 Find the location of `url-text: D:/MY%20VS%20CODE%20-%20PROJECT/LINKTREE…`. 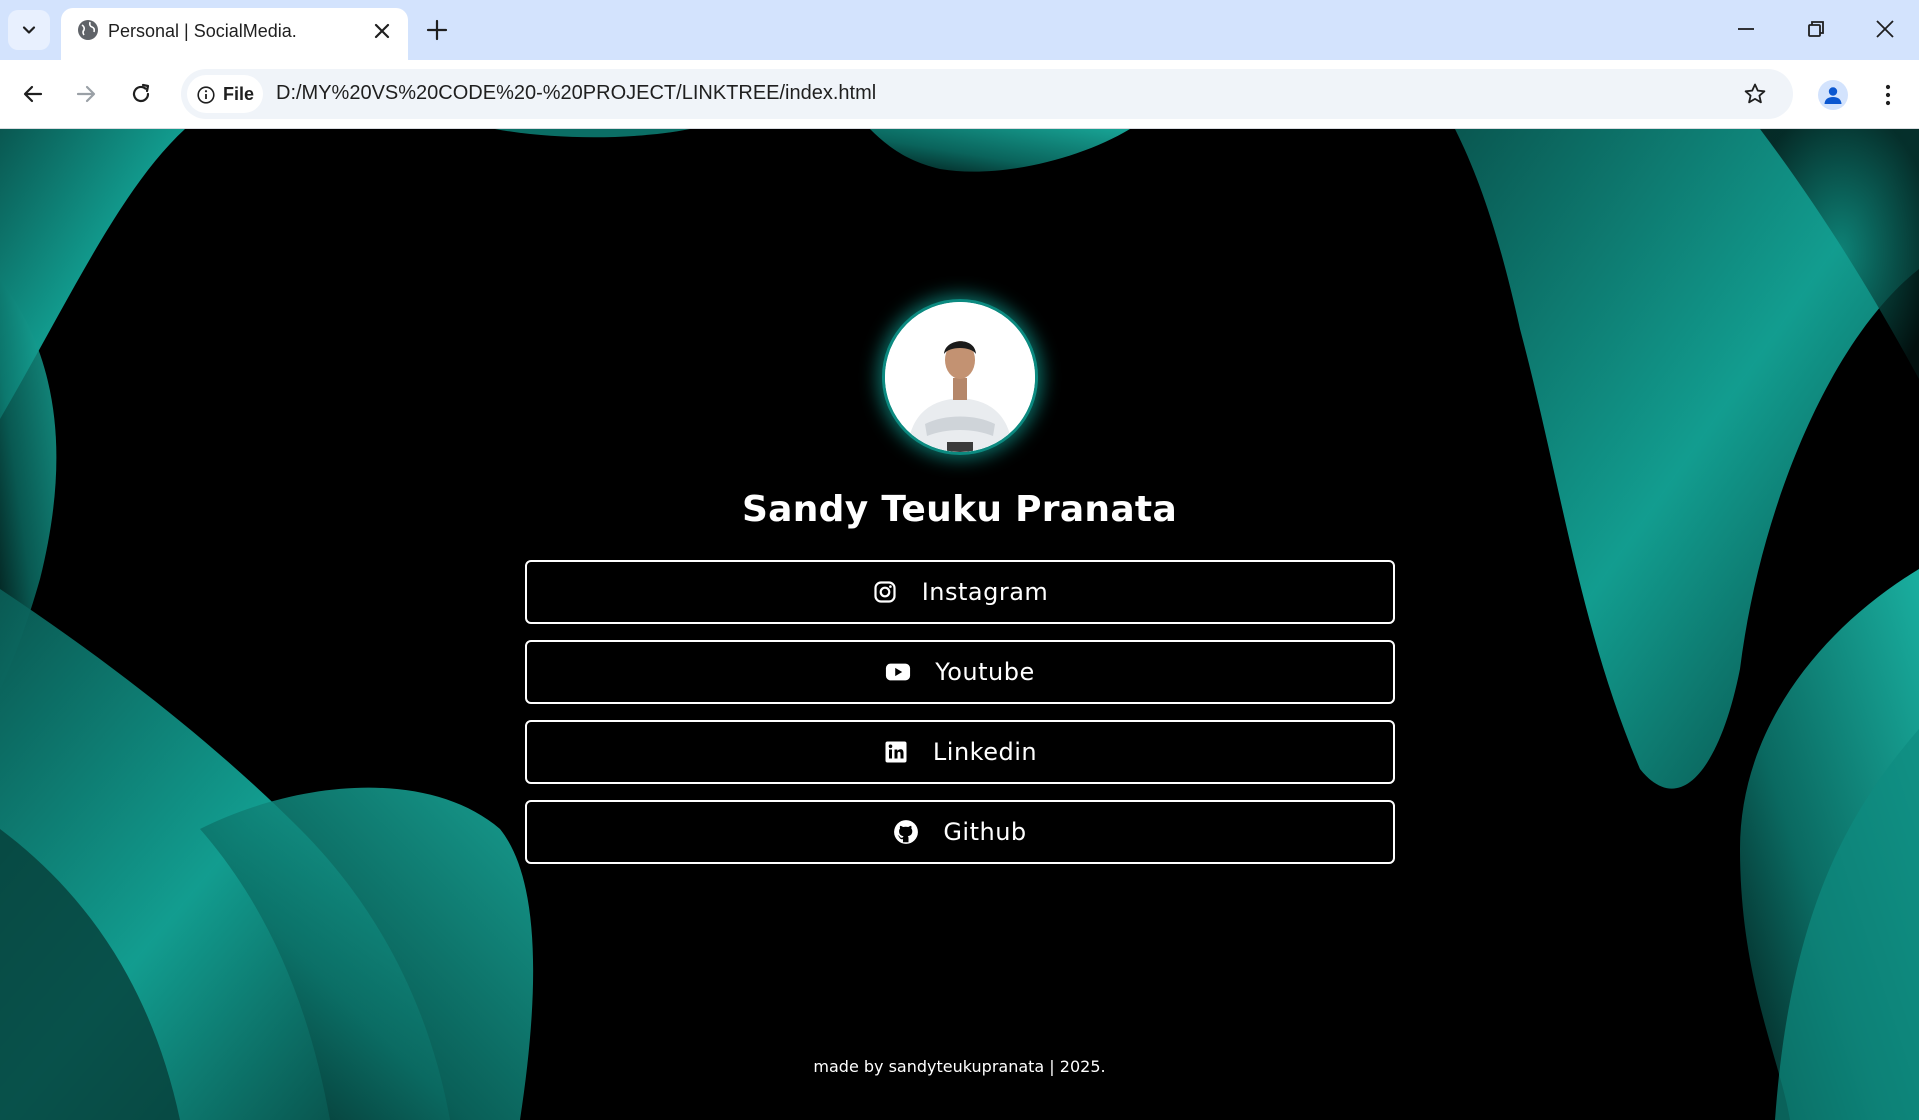

url-text: D:/MY%20VS%20CODE%20-%20PROJECT/LINKTREE… is located at coordinates (576, 93).